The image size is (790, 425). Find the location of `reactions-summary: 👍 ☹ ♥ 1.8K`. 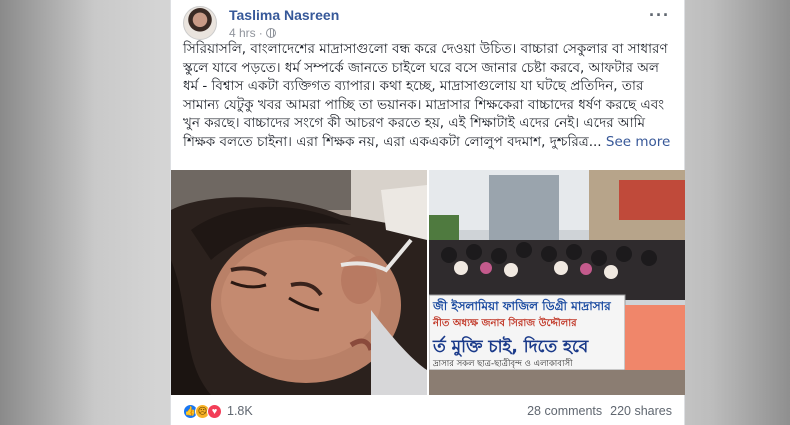

reactions-summary: 👍 ☹ ♥ 1.8K is located at coordinates (218, 411).